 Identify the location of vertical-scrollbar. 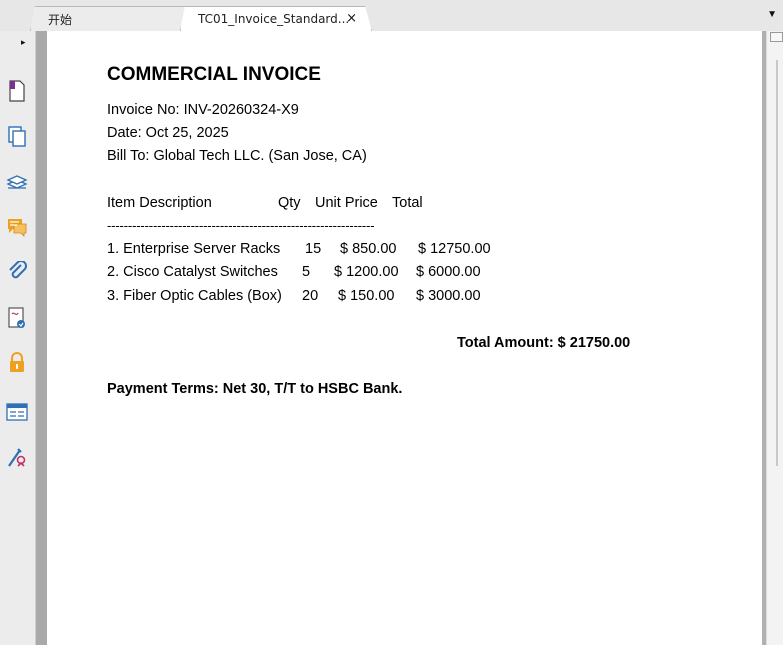
(774, 338).